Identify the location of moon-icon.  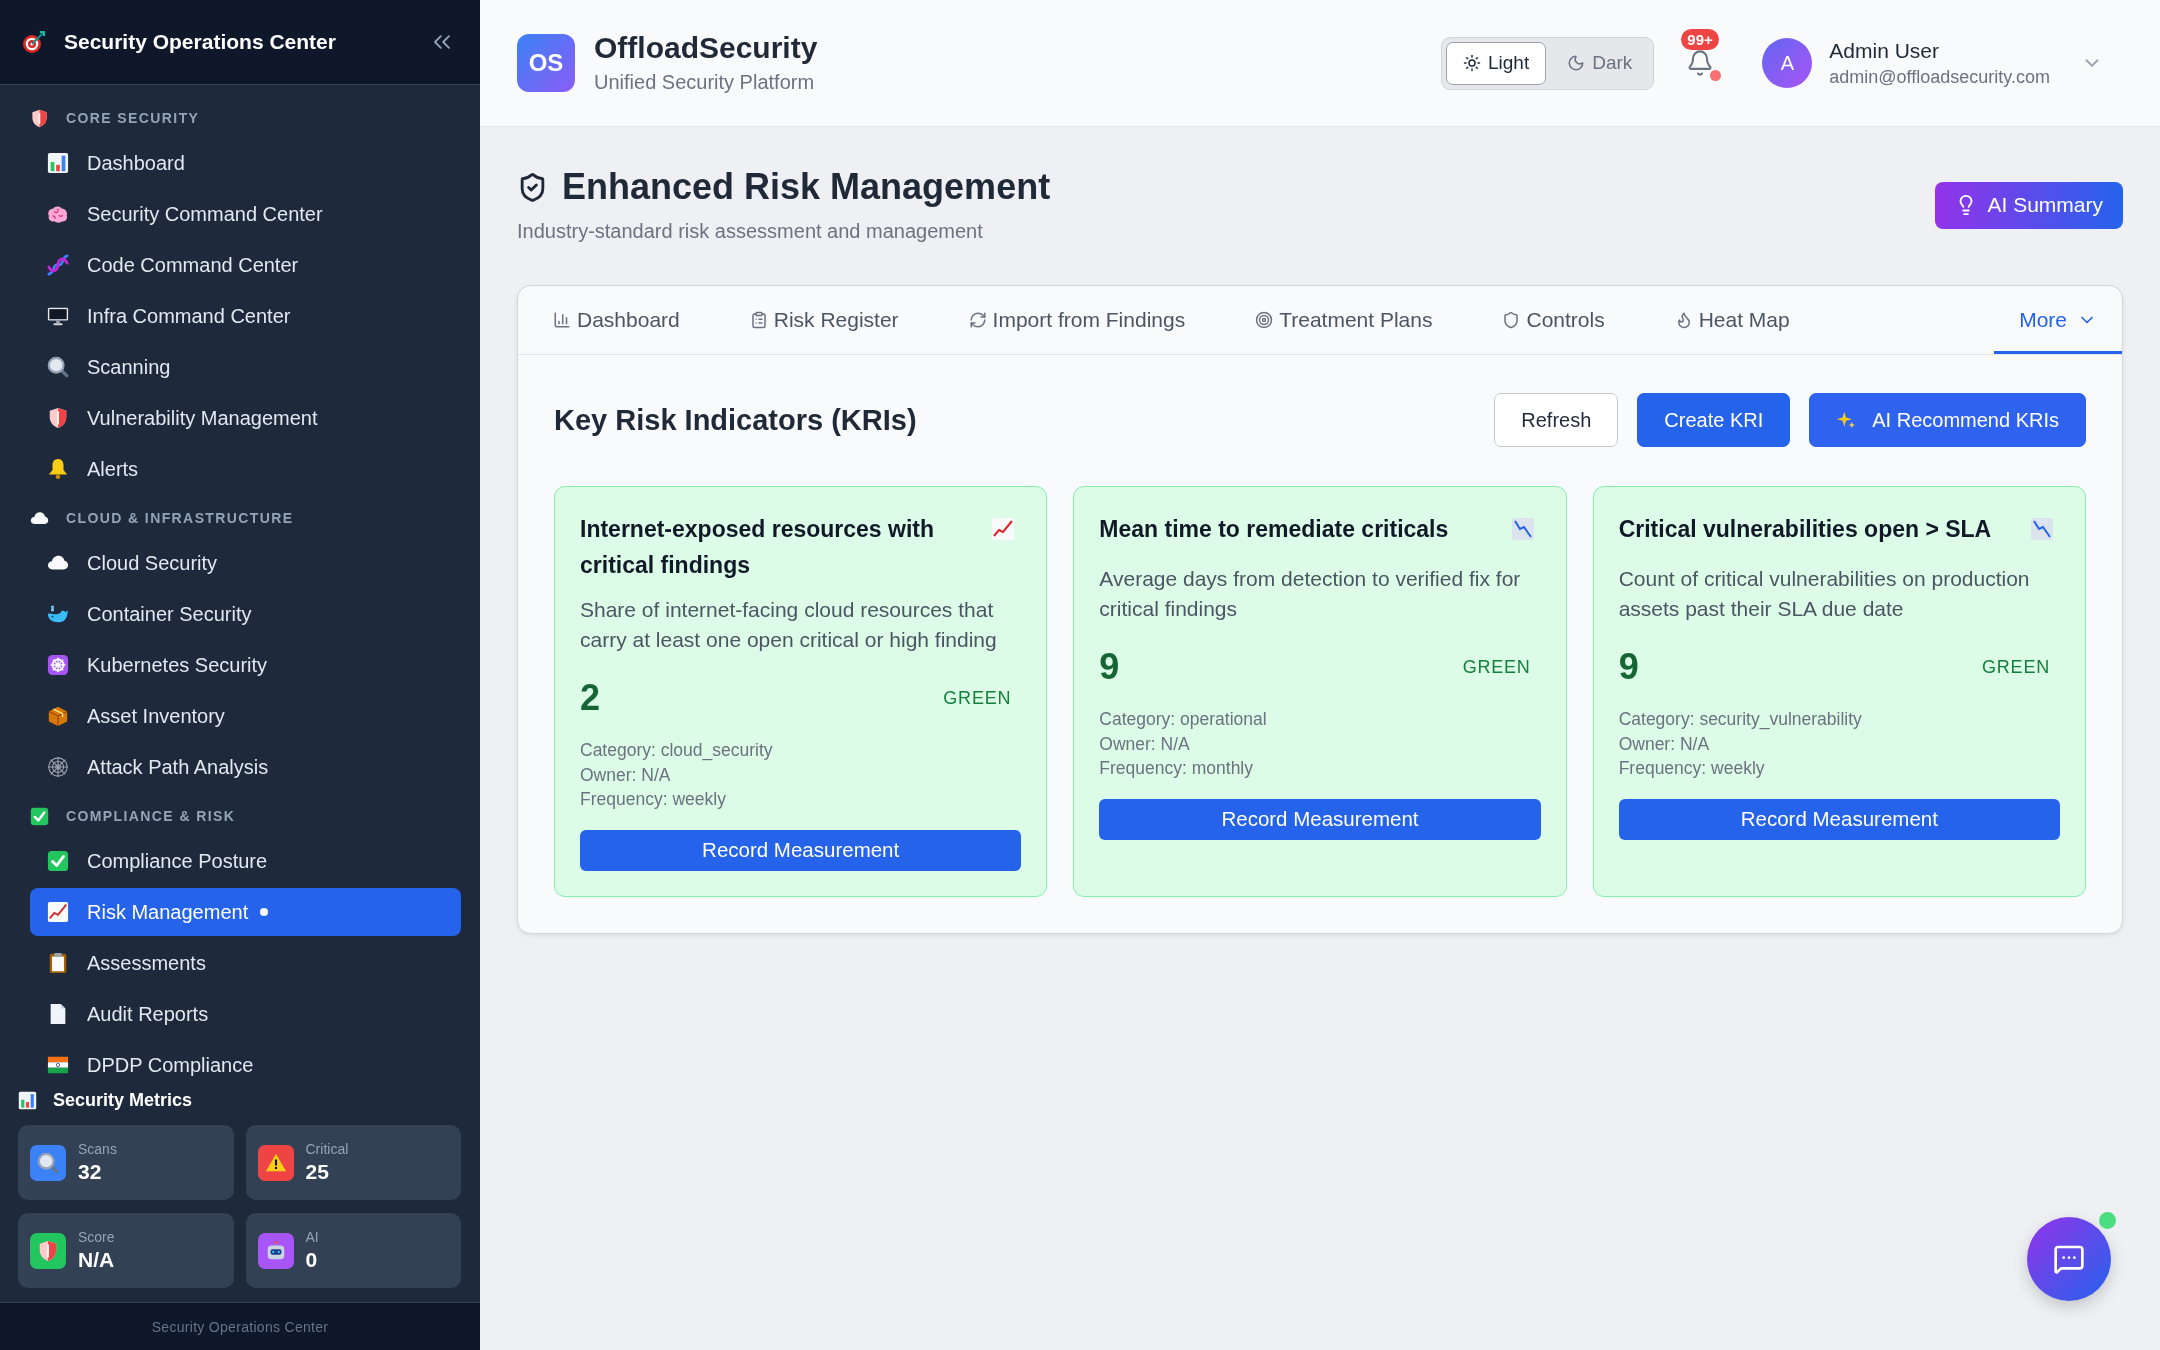
(1576, 63).